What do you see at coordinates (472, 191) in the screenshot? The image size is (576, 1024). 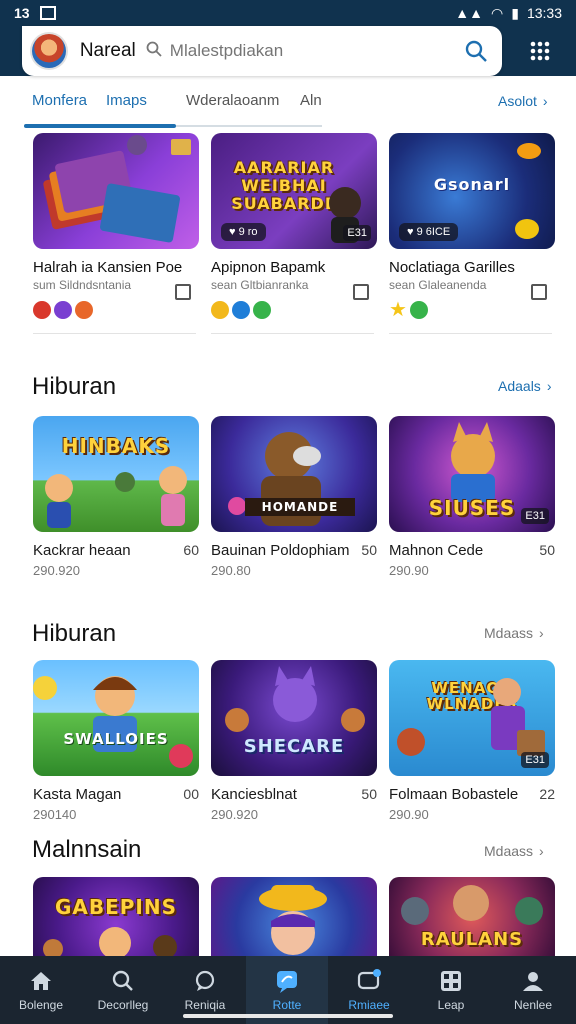 I see `game-thumbnail: Gsonarl ♥ 9 6ICE` at bounding box center [472, 191].